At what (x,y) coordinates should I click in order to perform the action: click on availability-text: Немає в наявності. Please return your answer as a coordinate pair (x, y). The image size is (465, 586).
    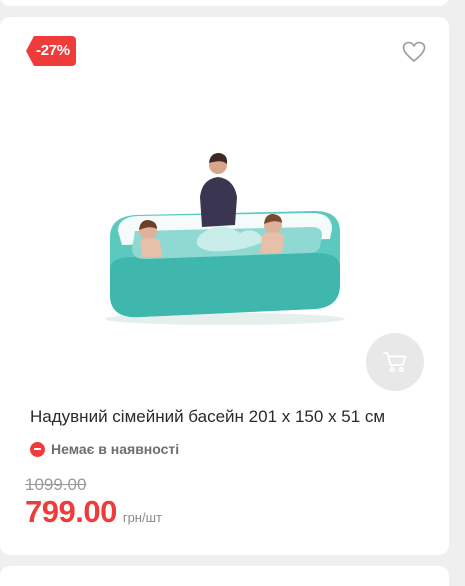
    Looking at the image, I should click on (115, 449).